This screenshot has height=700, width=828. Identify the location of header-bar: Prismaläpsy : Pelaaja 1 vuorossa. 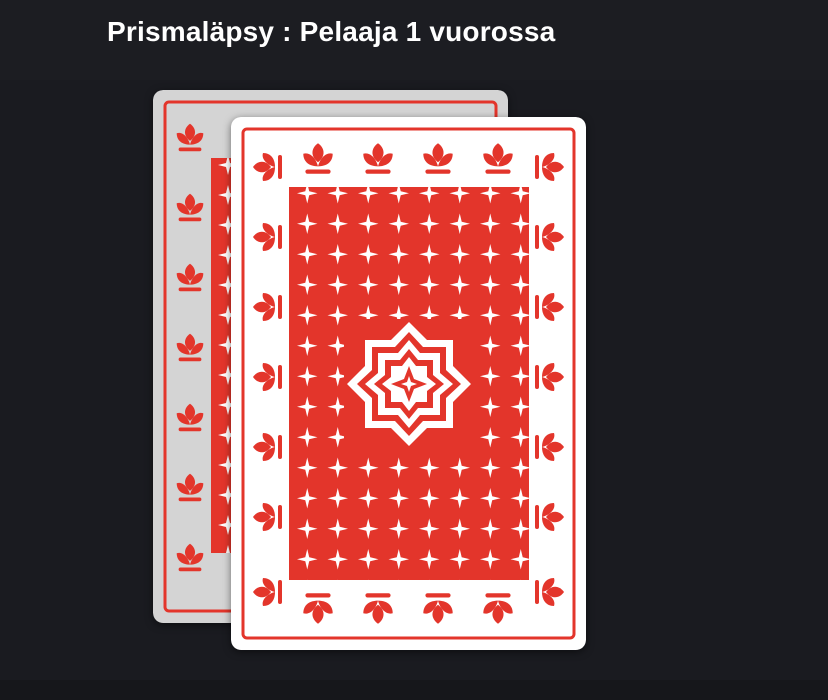
(414, 40).